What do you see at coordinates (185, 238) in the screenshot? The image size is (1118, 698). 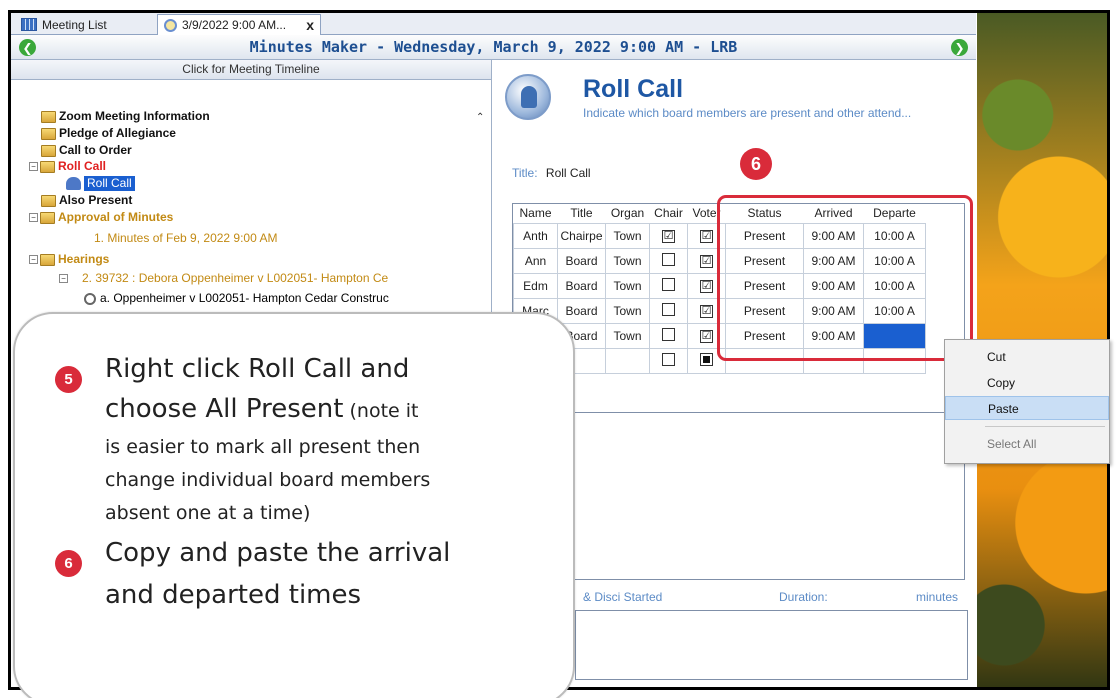 I see `tree-item-minutes-feb: 1. Minutes of Feb 9, 2022 9:00 AM` at bounding box center [185, 238].